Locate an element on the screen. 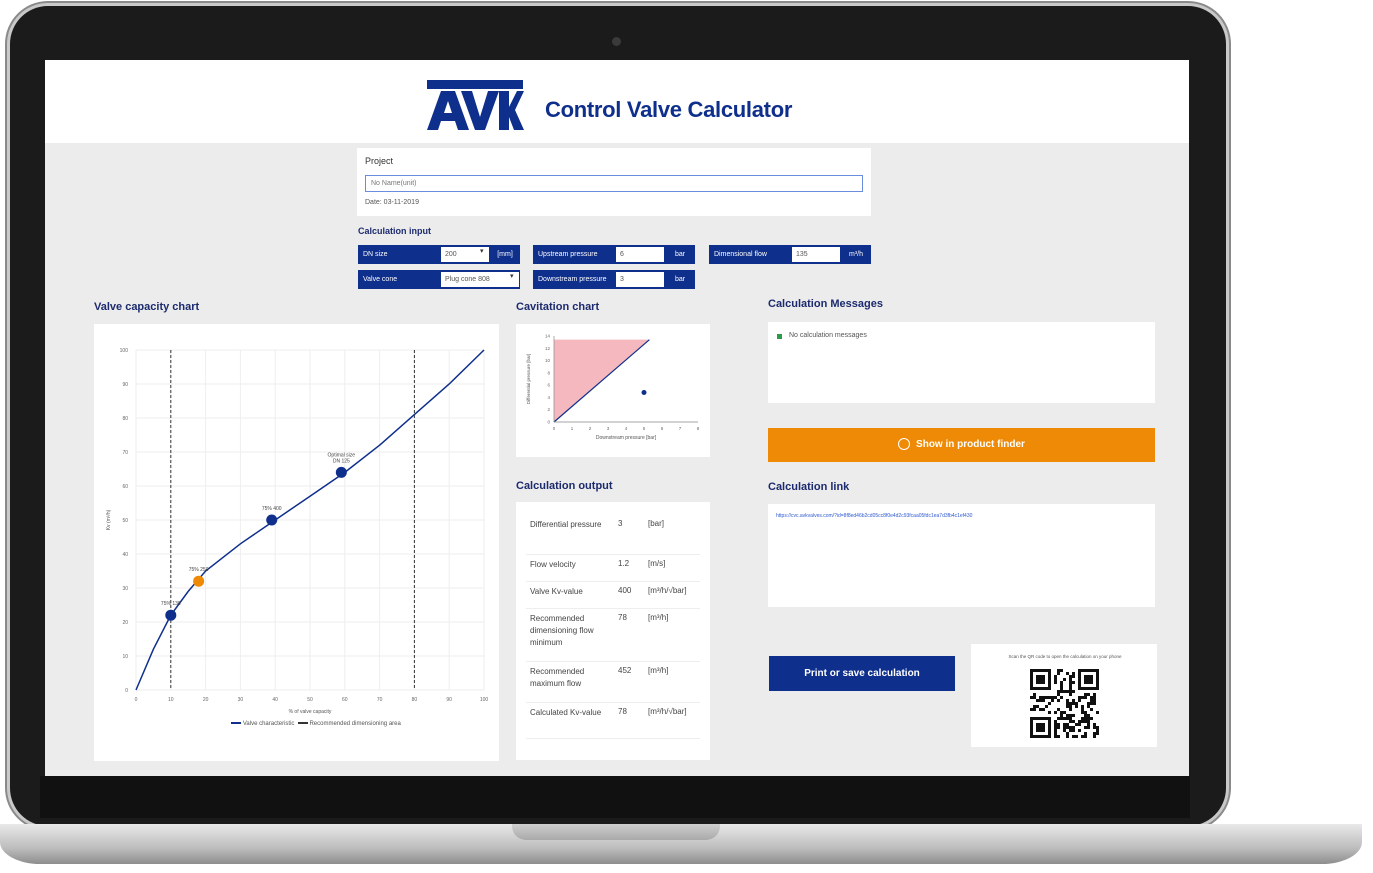  laptop-notch is located at coordinates (616, 832).